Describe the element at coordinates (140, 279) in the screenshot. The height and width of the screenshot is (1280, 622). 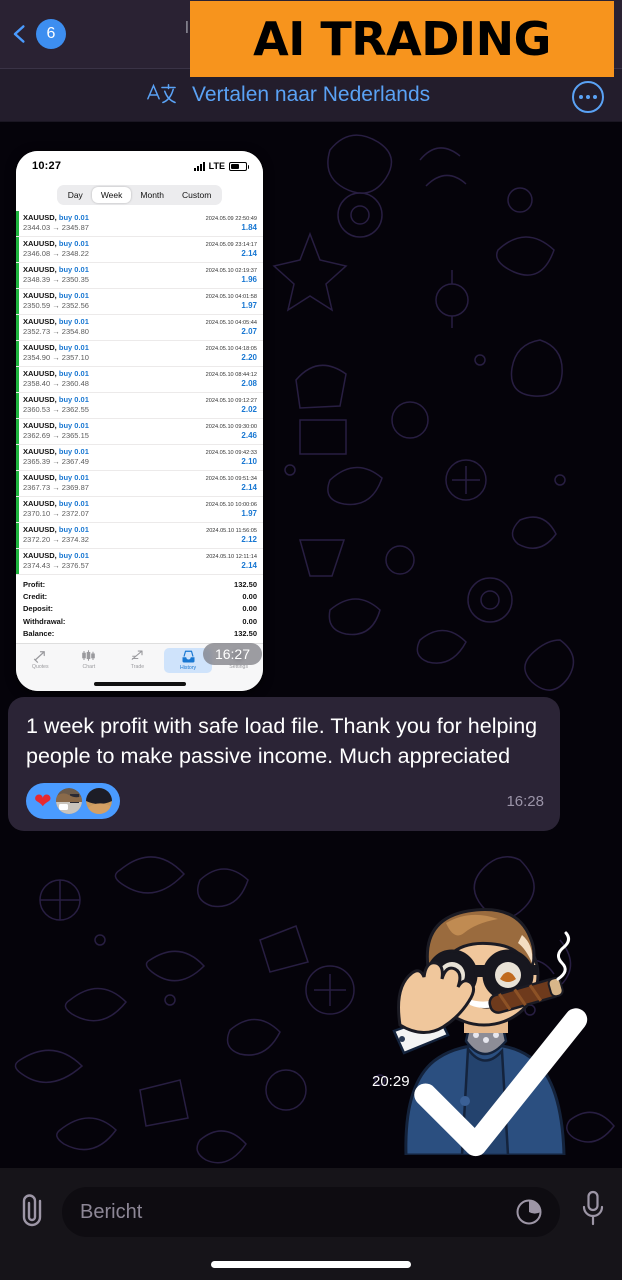
I see `trade-row-bottom: 2348.39 → 2350.35 1.96` at that location.